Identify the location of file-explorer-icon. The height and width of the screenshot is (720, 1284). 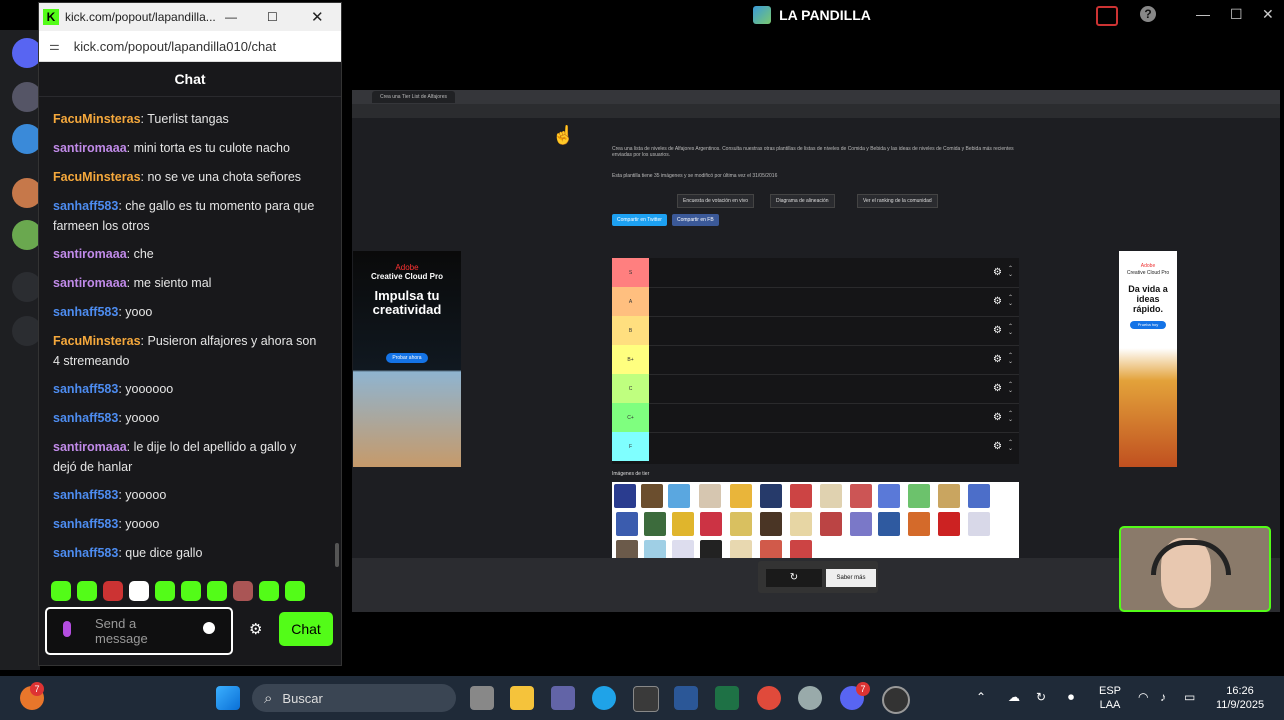
(522, 698).